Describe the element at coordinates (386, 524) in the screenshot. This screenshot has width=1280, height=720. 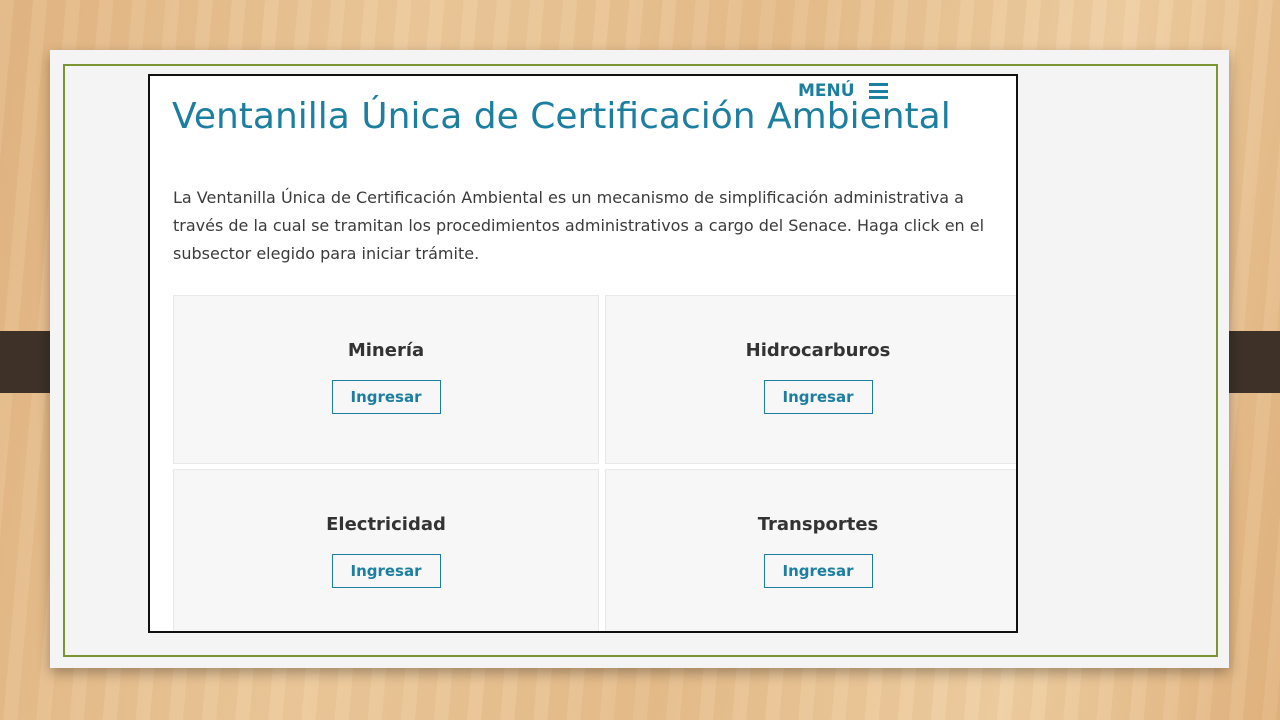
I see `card-title: Electricidad` at that location.